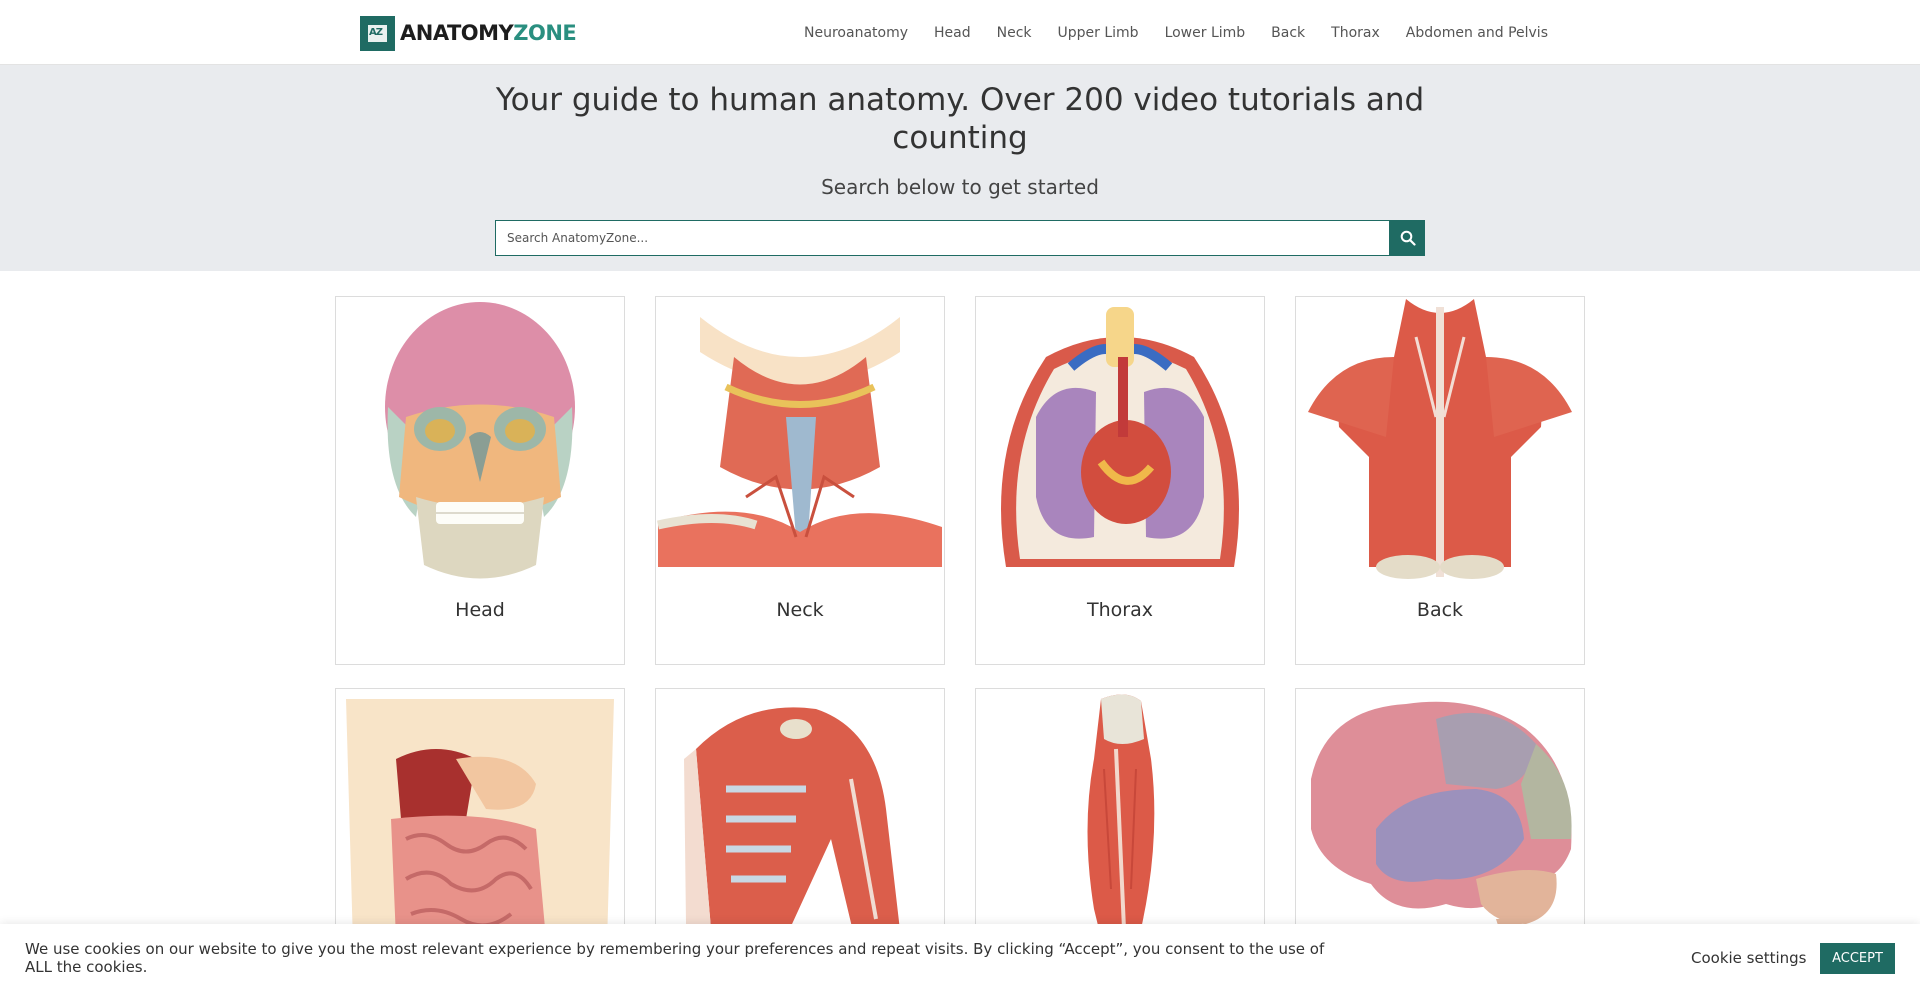 This screenshot has height=993, width=1920. I want to click on search-button, so click(1407, 238).